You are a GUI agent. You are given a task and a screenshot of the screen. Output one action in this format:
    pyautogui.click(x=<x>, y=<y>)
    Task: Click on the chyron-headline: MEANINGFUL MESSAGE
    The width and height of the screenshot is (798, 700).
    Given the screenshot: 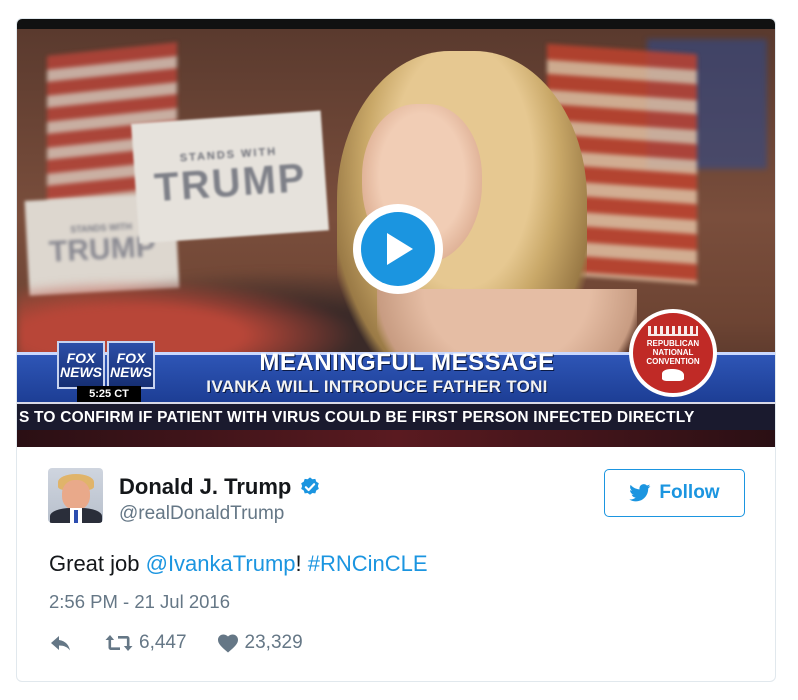 What is the action you would take?
    pyautogui.click(x=407, y=362)
    